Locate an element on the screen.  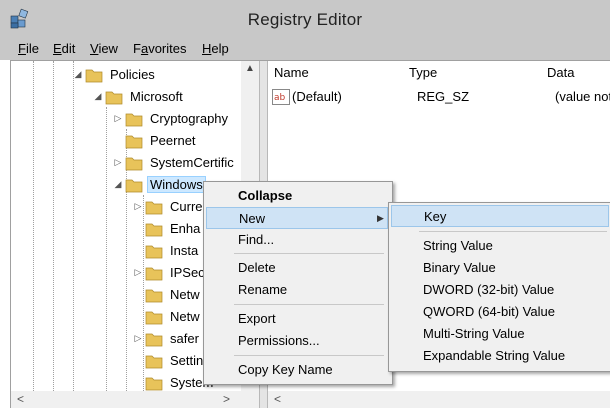
submenu-item-binary-value: Binary Value is located at coordinates (500, 268).